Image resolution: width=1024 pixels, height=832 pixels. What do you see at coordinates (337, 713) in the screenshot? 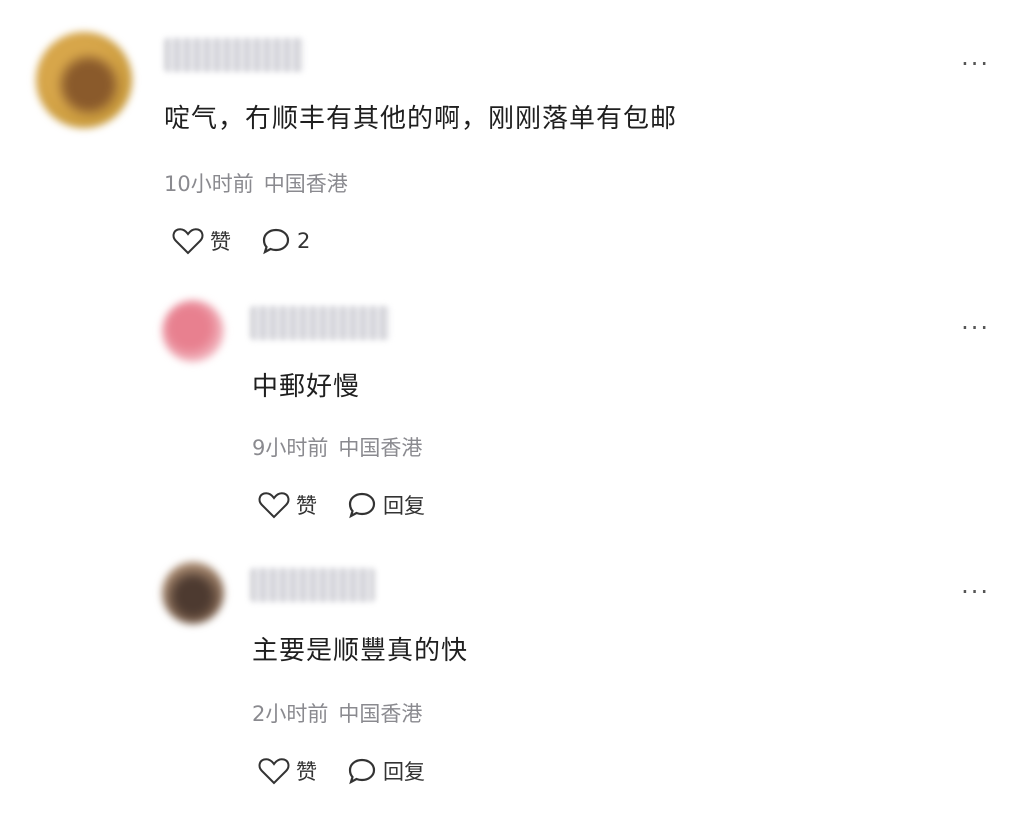
I see `comment-meta: 2小时前 中国香港` at bounding box center [337, 713].